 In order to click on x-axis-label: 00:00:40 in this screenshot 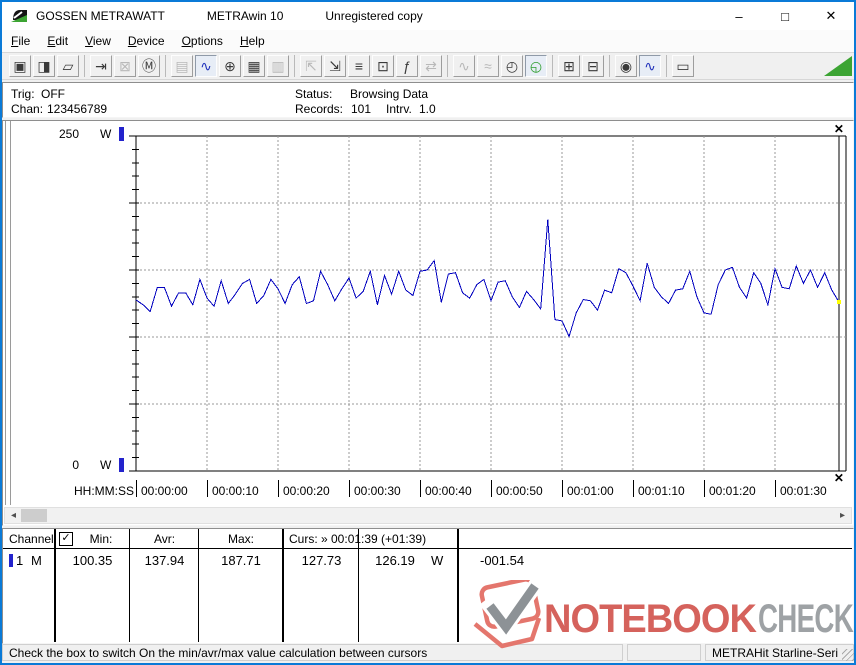, I will do `click(448, 491)`.